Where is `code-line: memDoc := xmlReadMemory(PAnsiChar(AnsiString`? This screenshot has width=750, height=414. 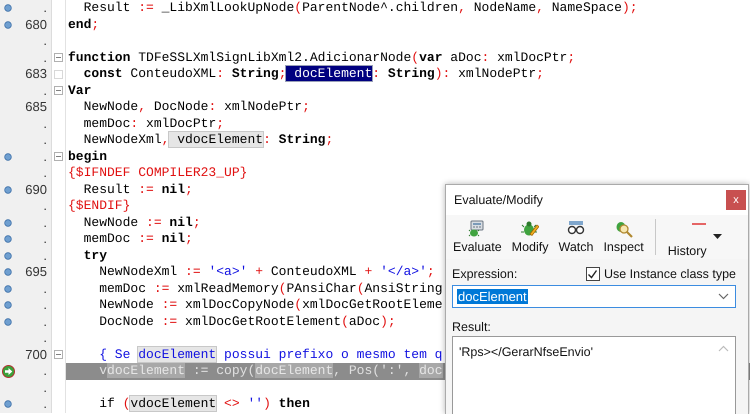
code-line: memDoc := xmlReadMemory(PAnsiChar(AnsiString is located at coordinates (270, 288).